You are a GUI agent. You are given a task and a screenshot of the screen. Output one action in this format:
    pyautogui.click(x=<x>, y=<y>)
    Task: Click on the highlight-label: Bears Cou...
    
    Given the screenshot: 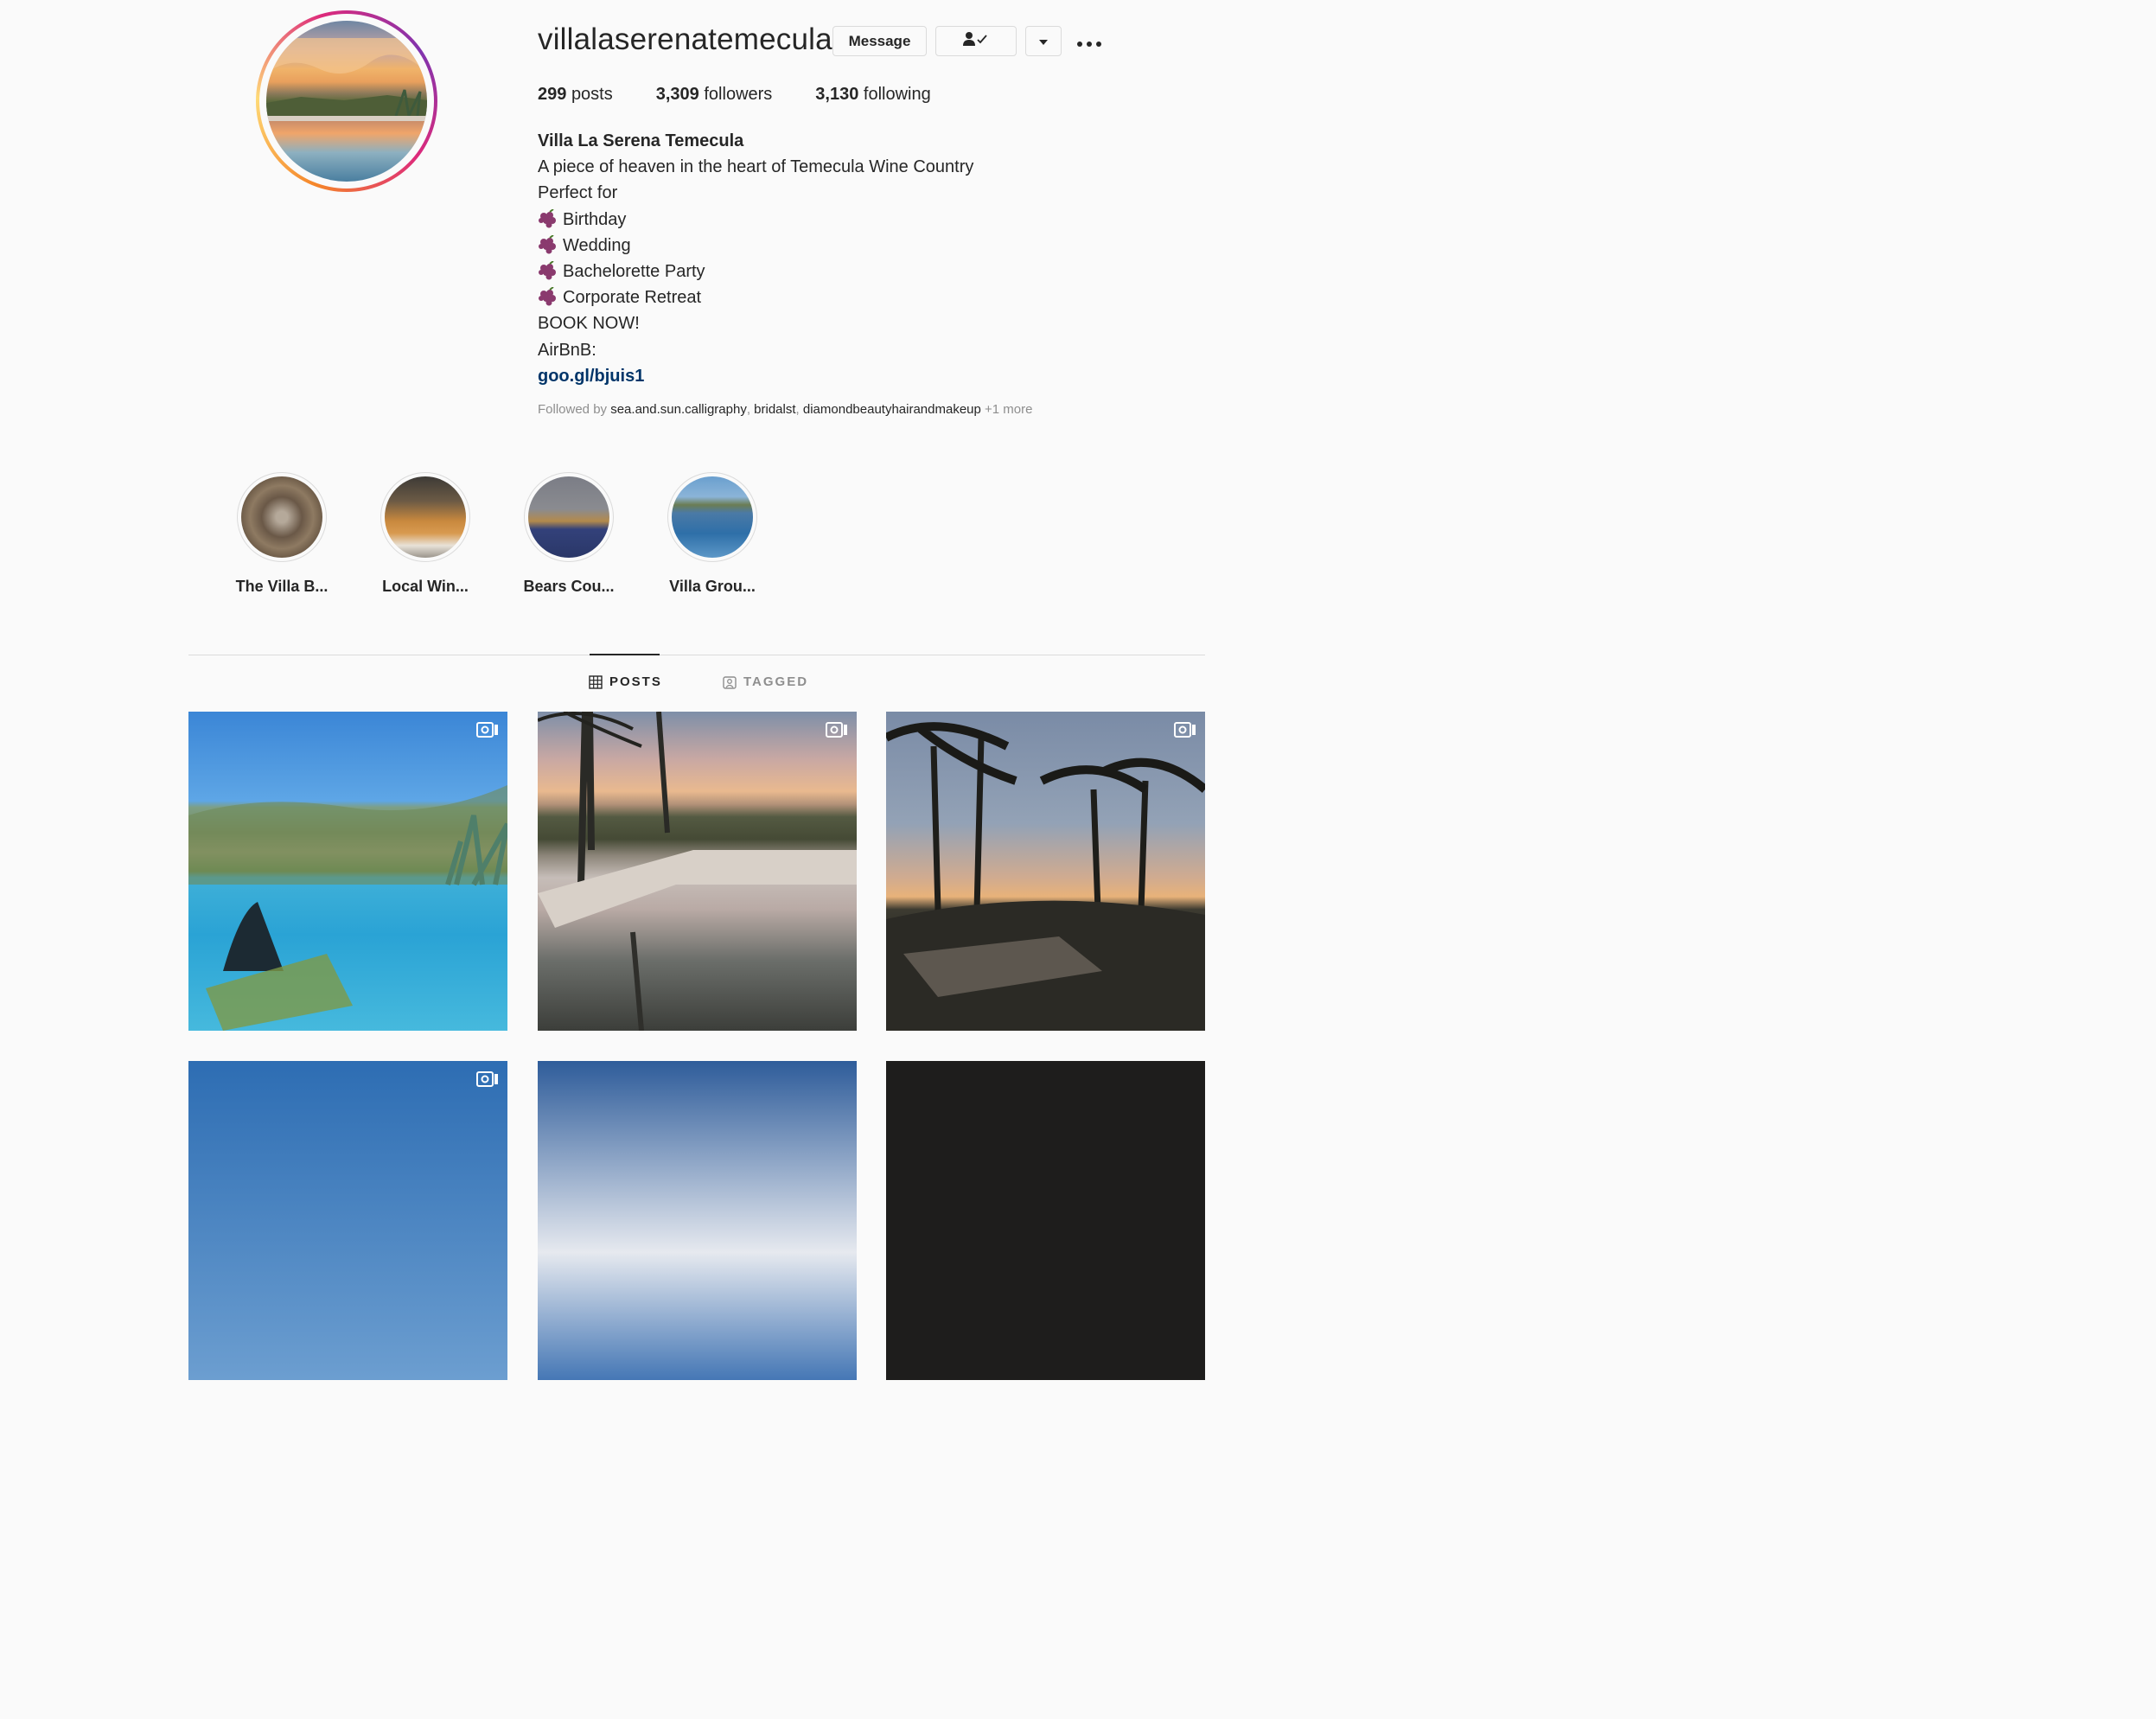 What is the action you would take?
    pyautogui.click(x=569, y=586)
    